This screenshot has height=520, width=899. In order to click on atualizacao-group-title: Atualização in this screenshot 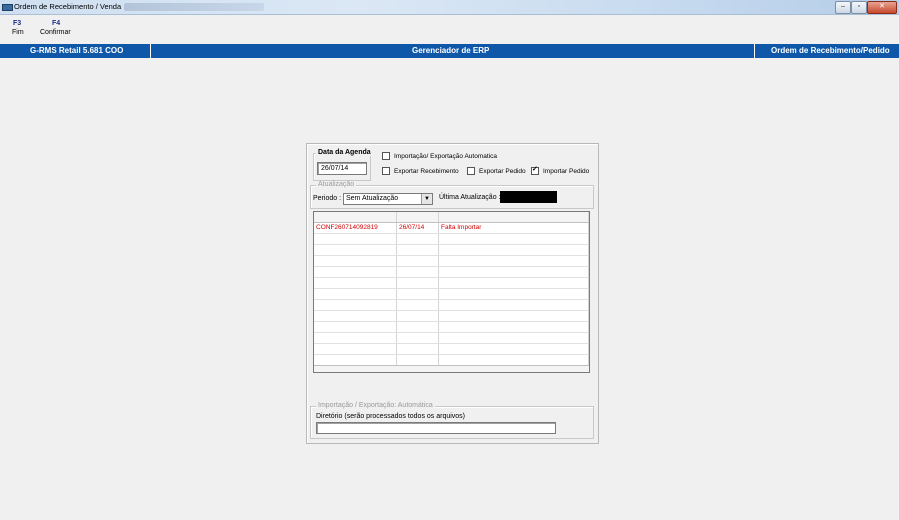, I will do `click(336, 184)`.